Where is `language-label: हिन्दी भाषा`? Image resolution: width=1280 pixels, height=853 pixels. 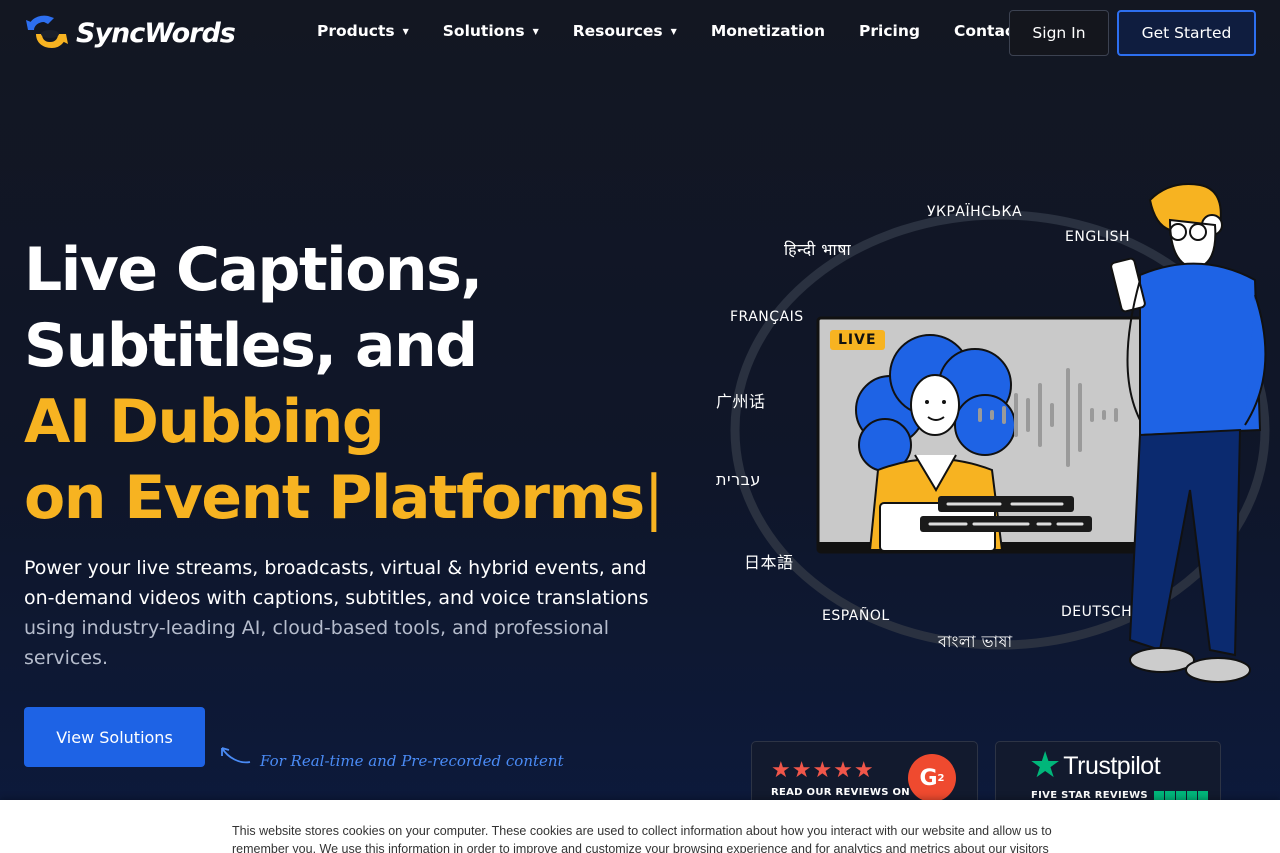
language-label: हिन्दी भाषा is located at coordinates (818, 249).